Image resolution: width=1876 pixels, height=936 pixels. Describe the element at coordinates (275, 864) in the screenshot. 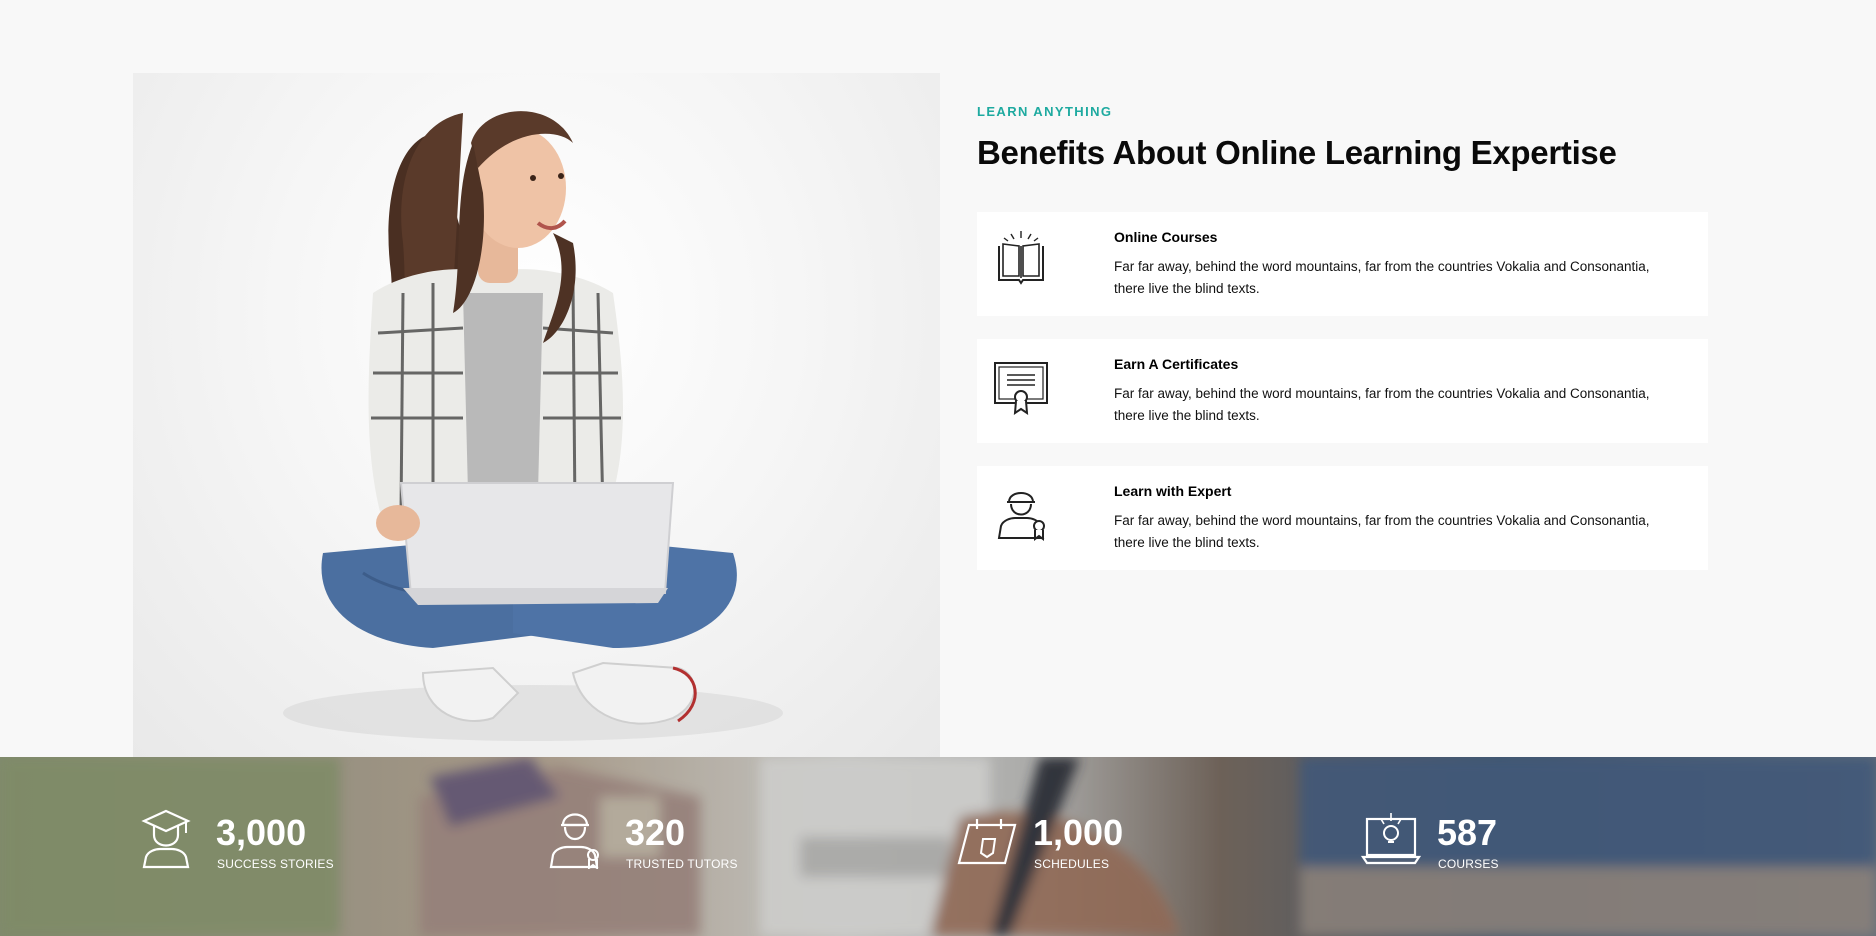

I see `stat-label: SUCCESS STORIES` at that location.